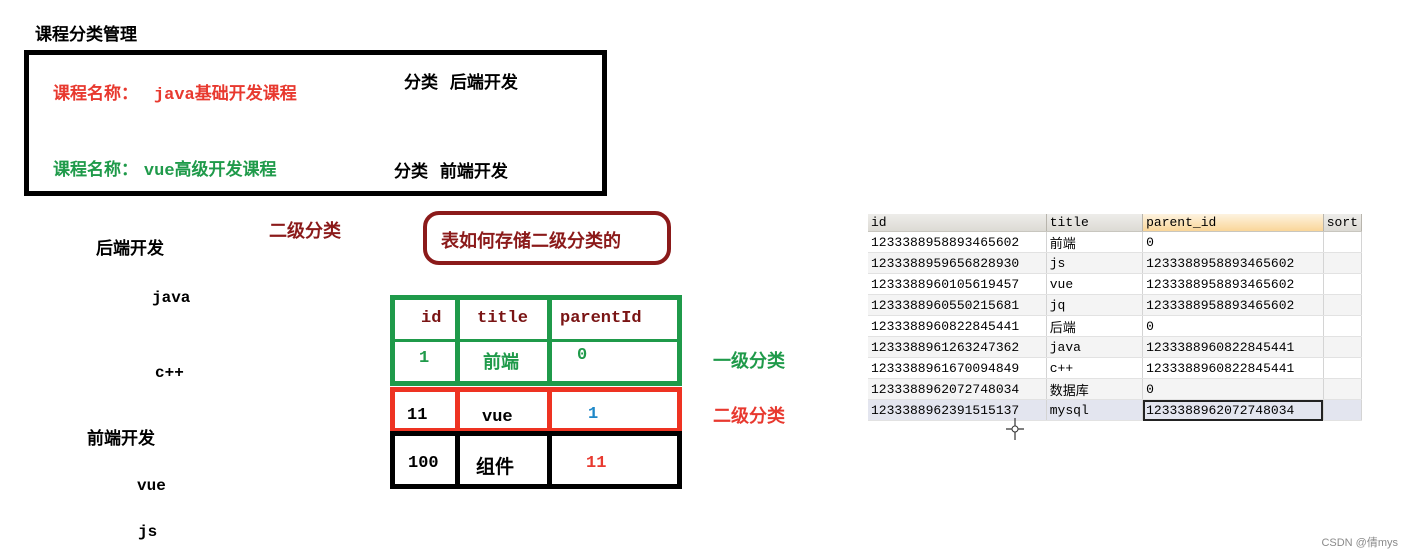 The width and height of the screenshot is (1412, 557). What do you see at coordinates (1095, 326) in the screenshot?
I see `grid-cell-title: 后端` at bounding box center [1095, 326].